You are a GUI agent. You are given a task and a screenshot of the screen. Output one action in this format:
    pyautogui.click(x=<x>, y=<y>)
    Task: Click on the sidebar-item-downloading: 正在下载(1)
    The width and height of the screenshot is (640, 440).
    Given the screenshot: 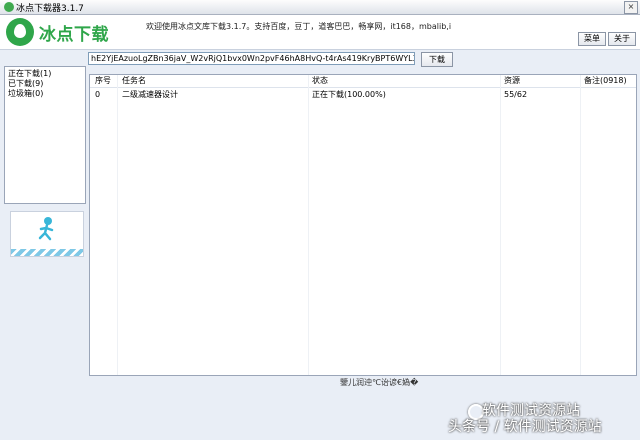 What is the action you would take?
    pyautogui.click(x=45, y=74)
    